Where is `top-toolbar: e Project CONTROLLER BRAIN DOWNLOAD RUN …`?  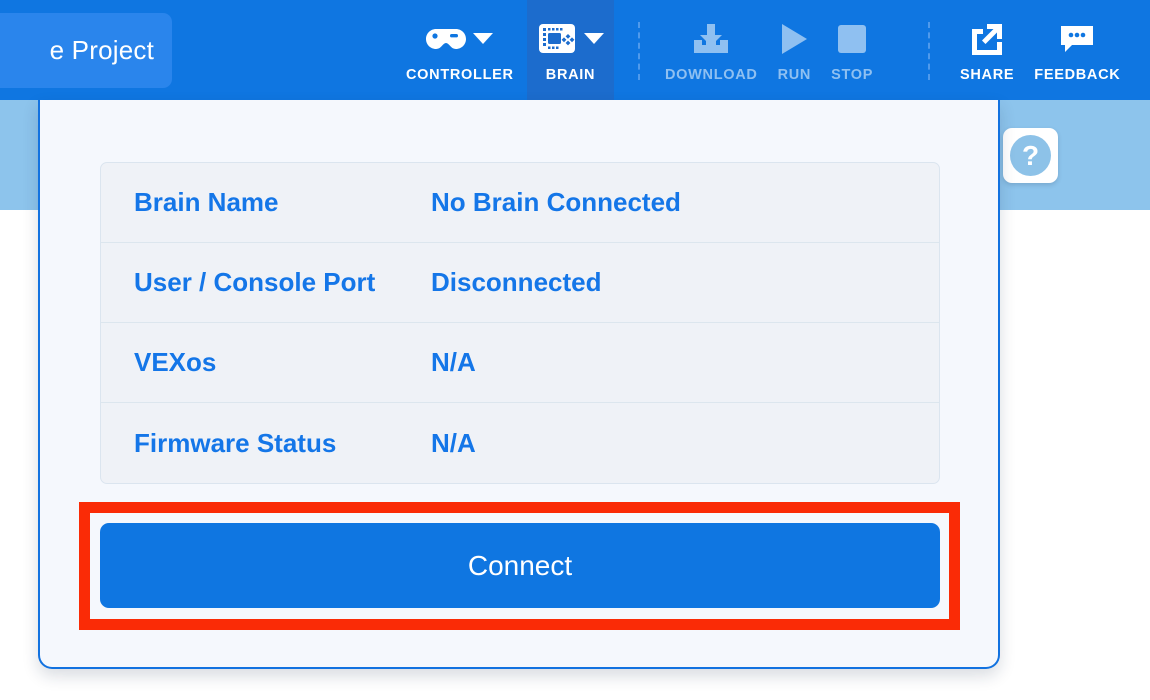 top-toolbar: e Project CONTROLLER BRAIN DOWNLOAD RUN … is located at coordinates (575, 50).